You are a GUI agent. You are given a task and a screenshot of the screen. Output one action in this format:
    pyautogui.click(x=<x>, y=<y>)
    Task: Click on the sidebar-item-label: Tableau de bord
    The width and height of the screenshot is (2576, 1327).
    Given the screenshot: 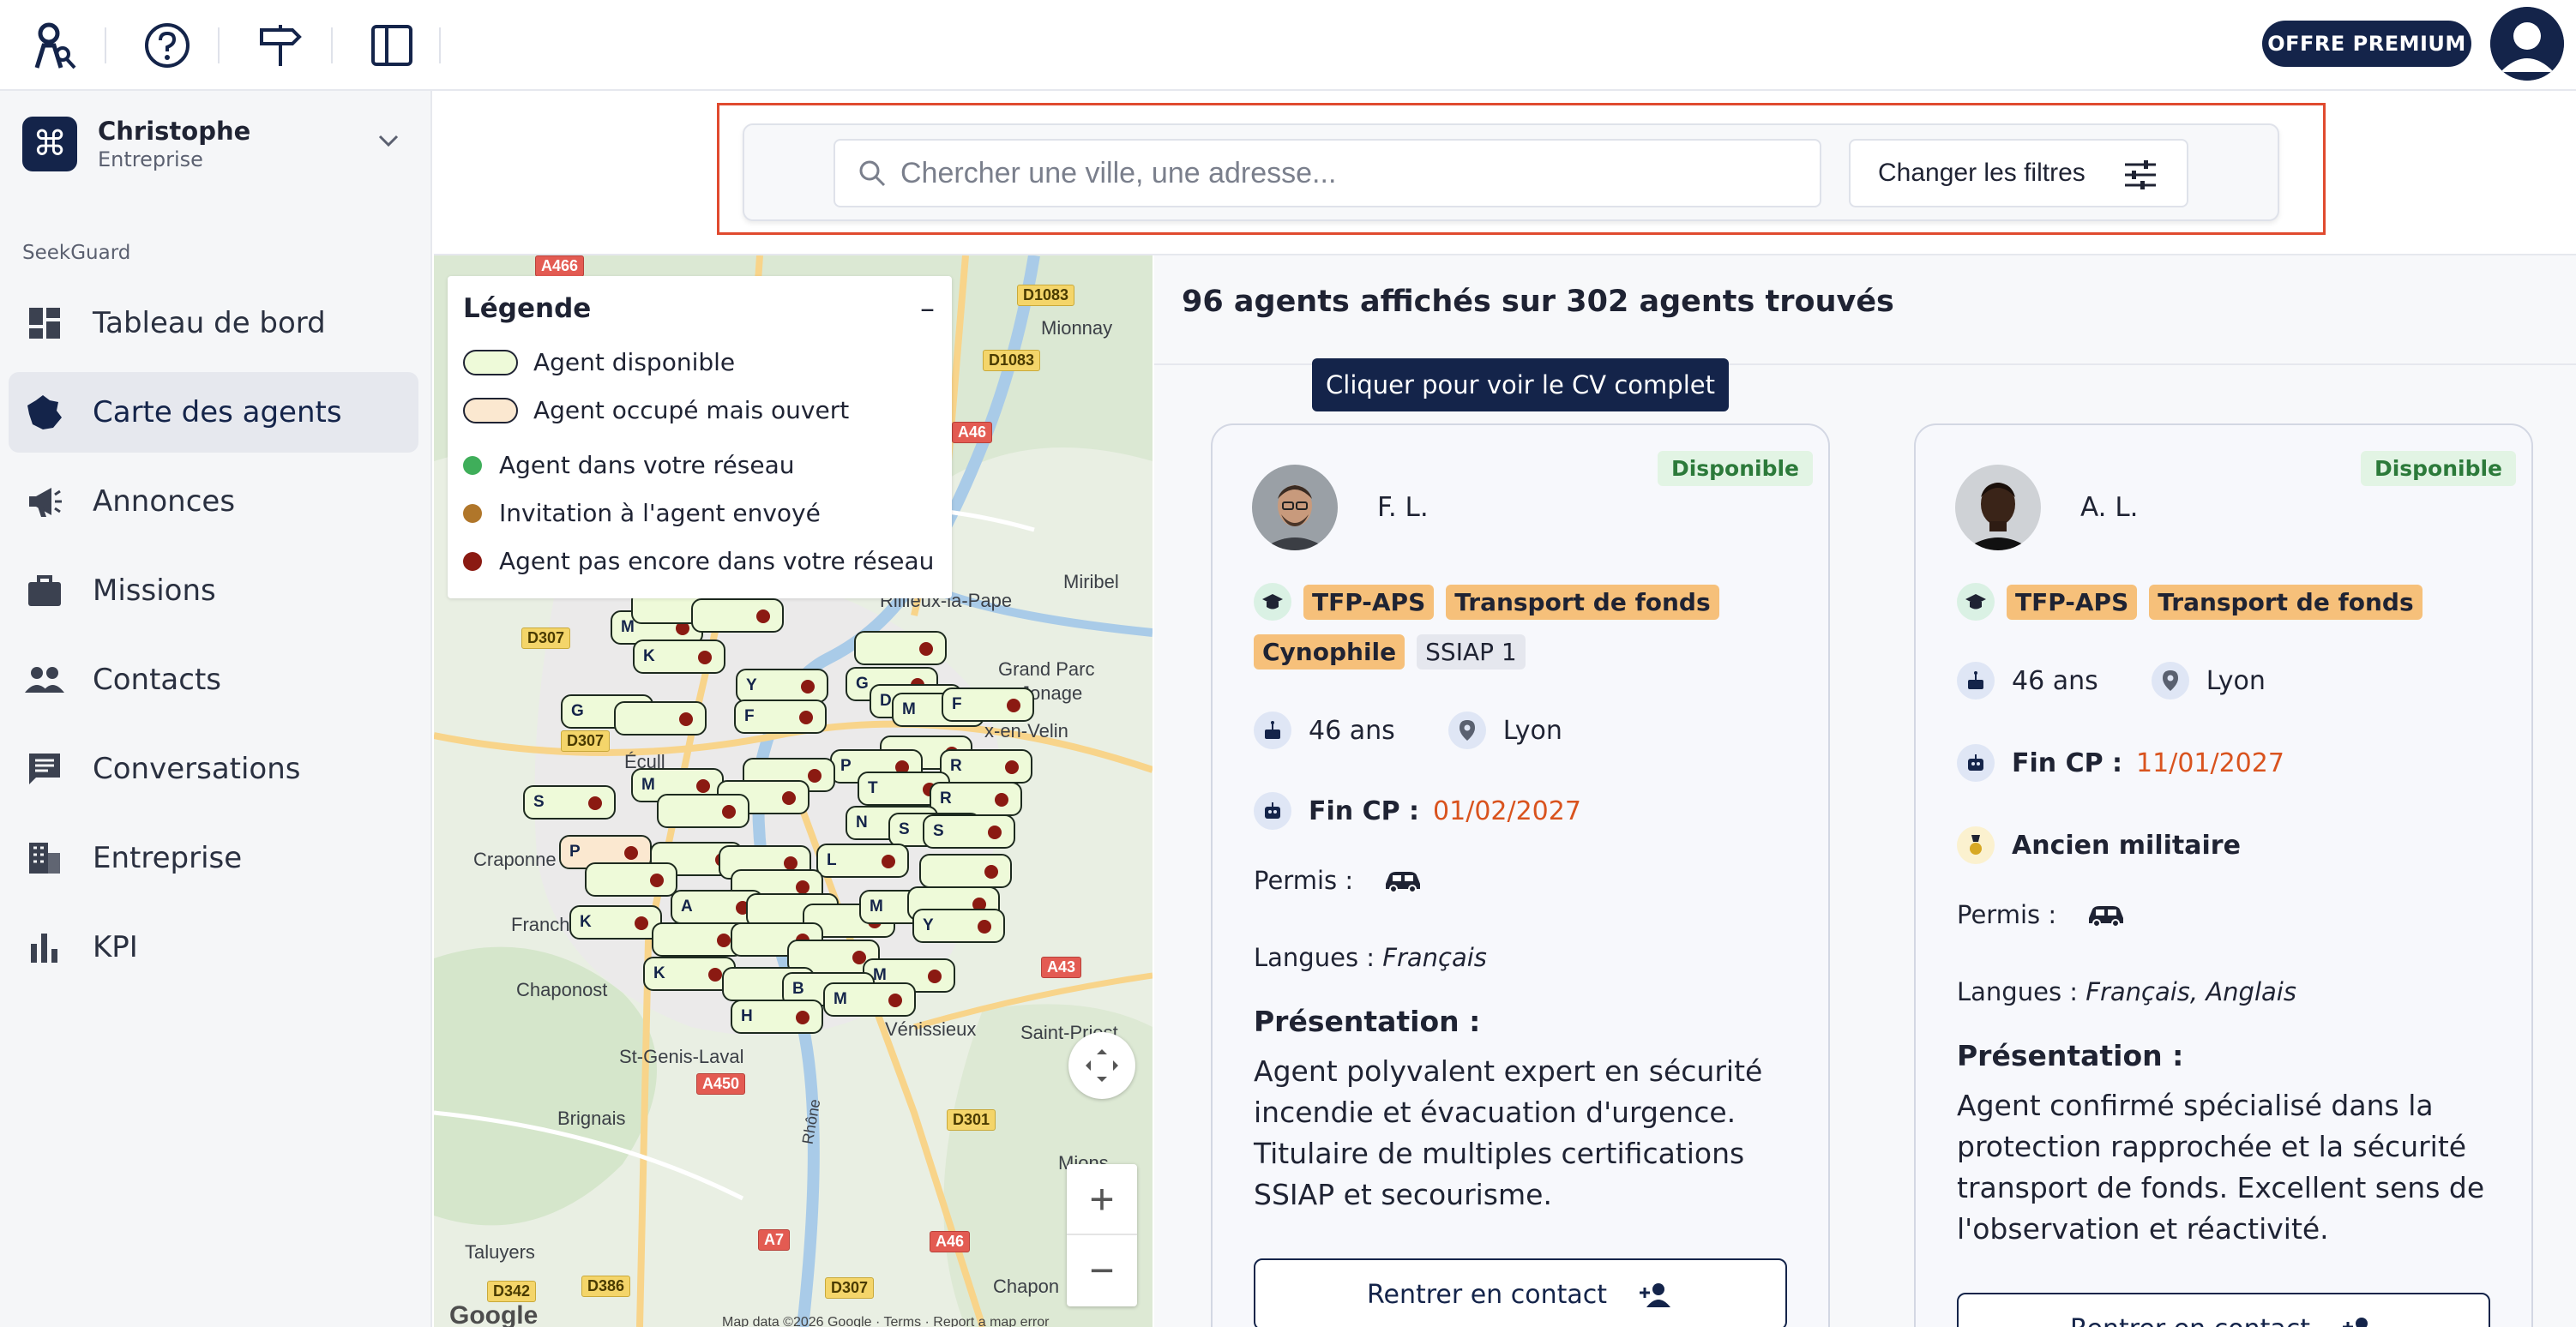 What is the action you would take?
    pyautogui.click(x=210, y=323)
    